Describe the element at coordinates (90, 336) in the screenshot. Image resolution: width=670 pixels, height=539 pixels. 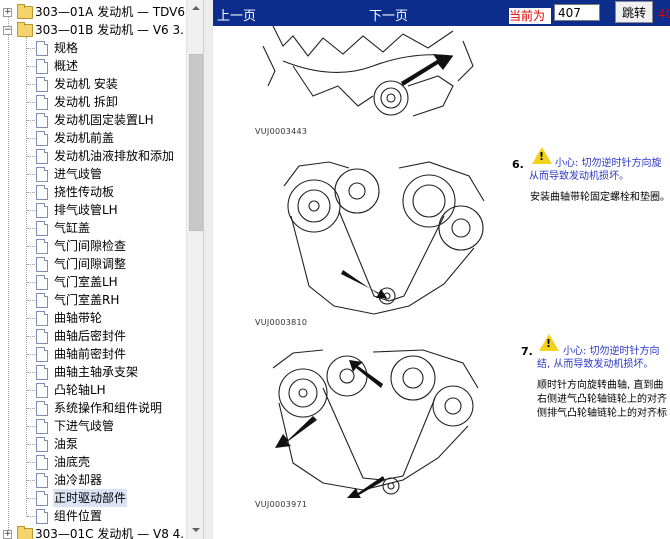
I see `tree-node-label: 曲轴后密封件` at that location.